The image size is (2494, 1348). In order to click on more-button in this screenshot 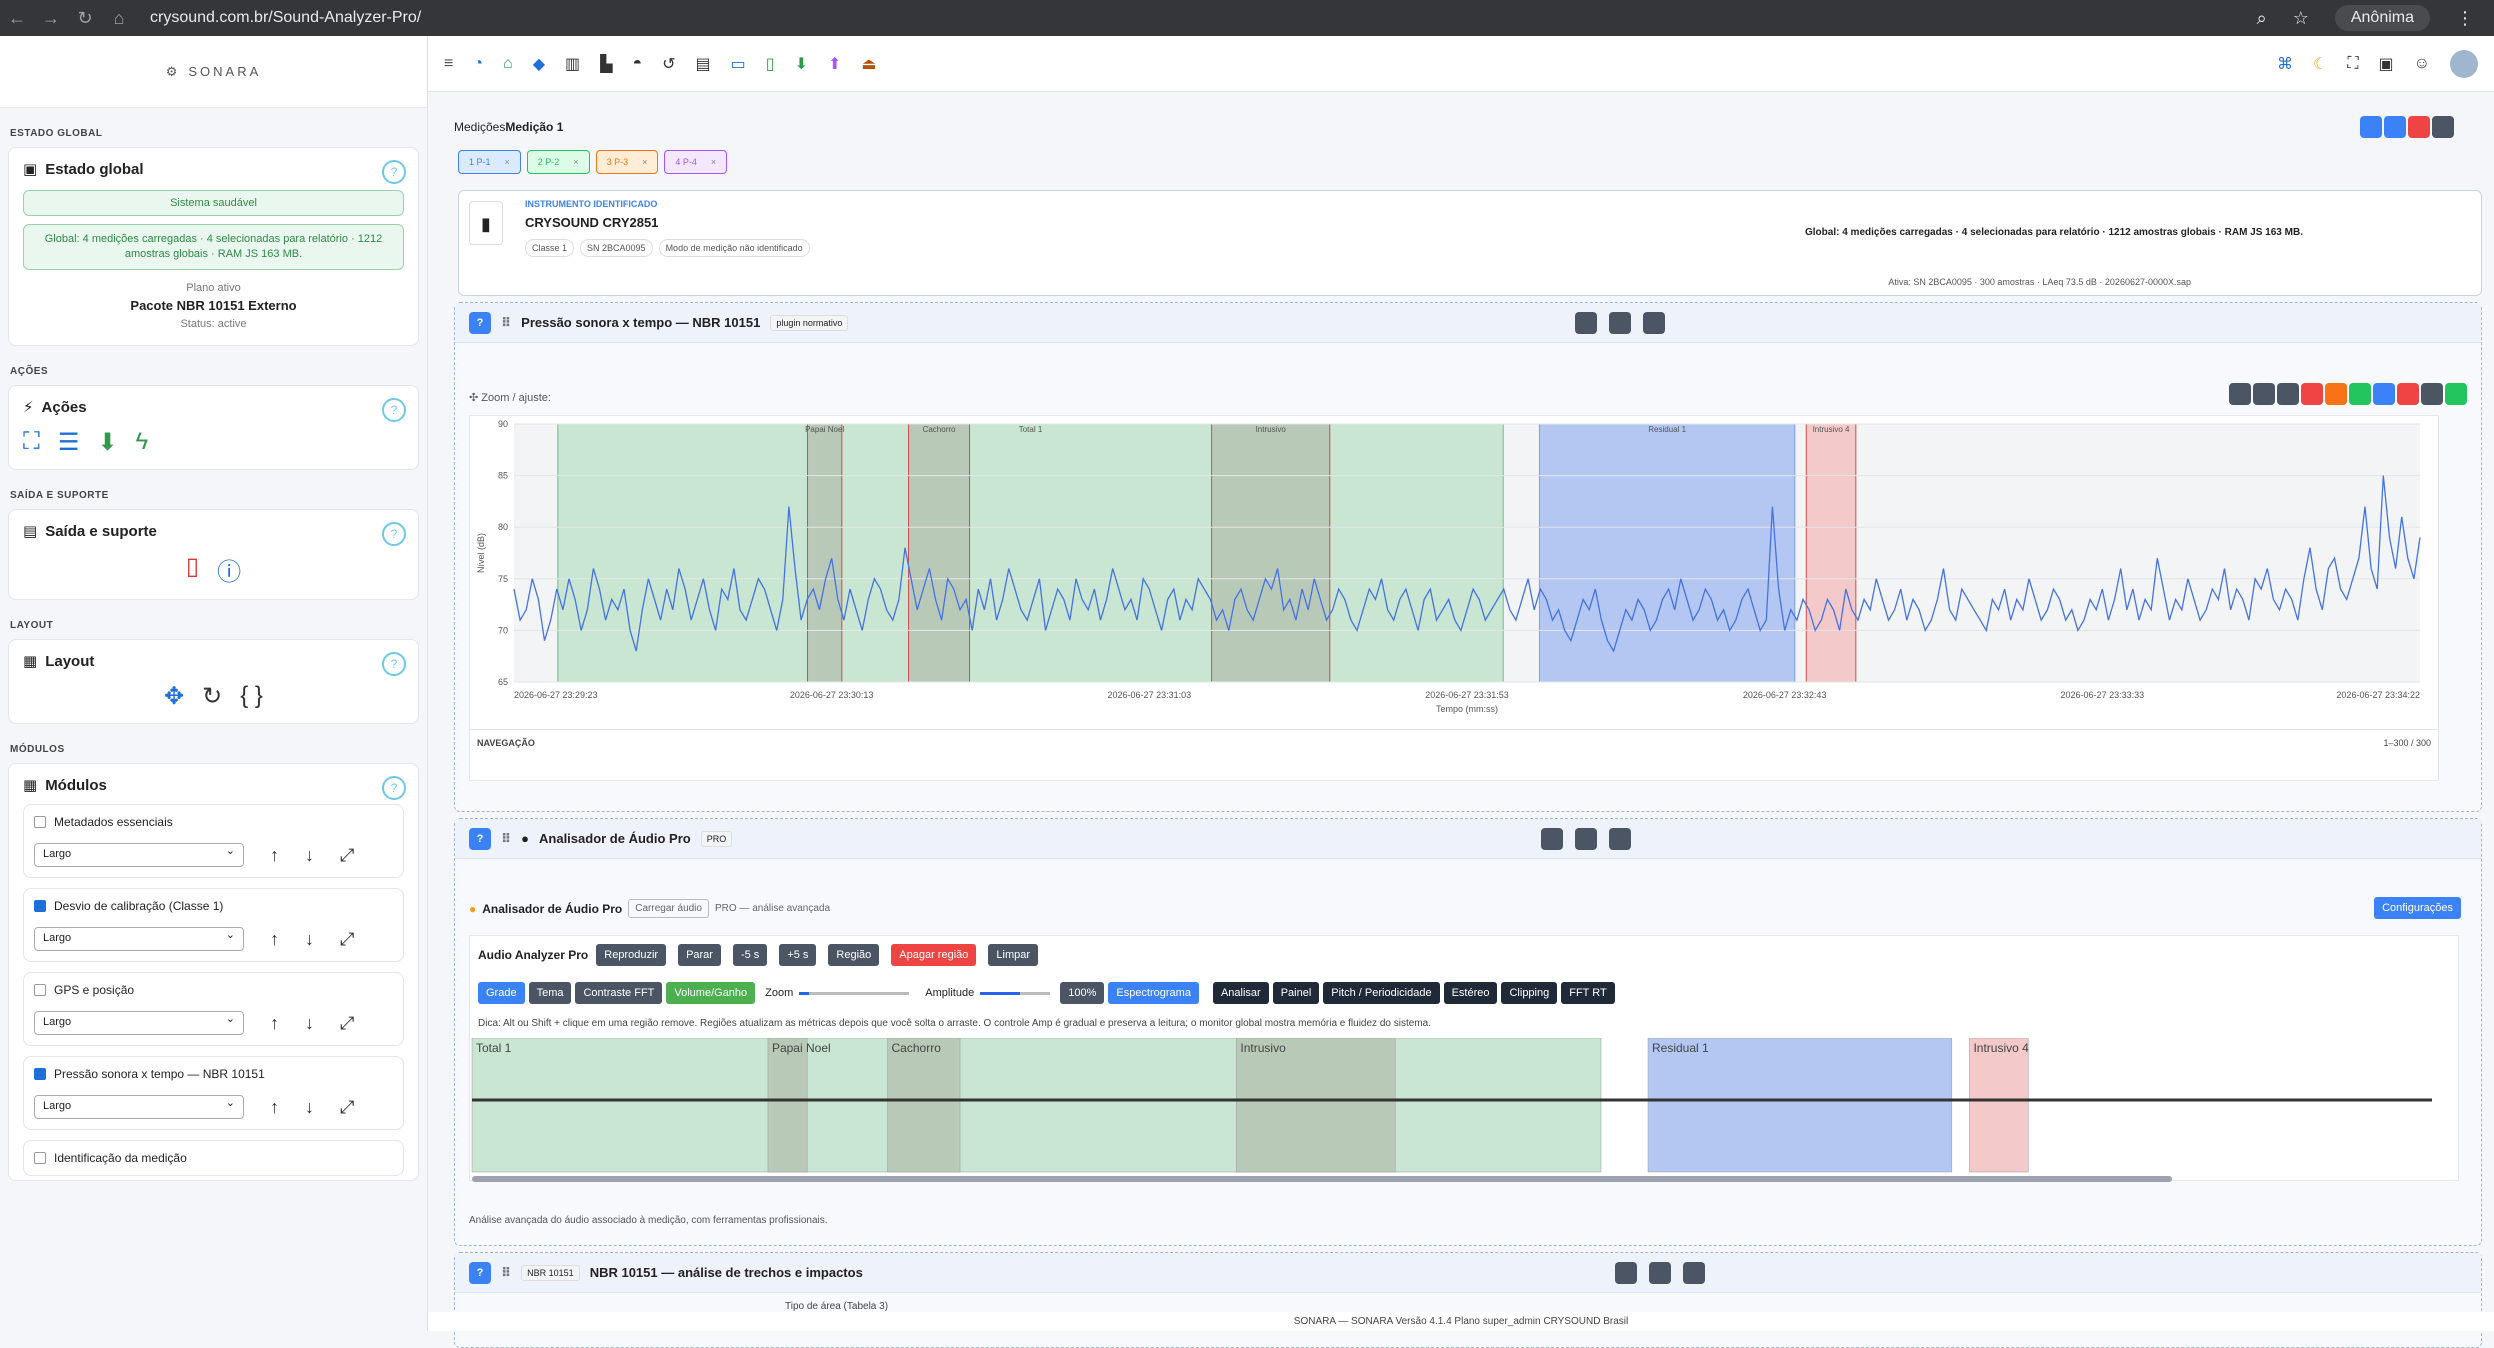, I will do `click(2443, 127)`.